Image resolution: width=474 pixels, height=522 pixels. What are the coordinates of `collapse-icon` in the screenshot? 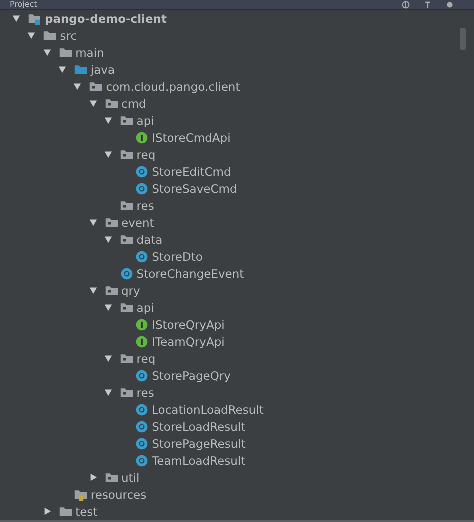 It's located at (428, 5).